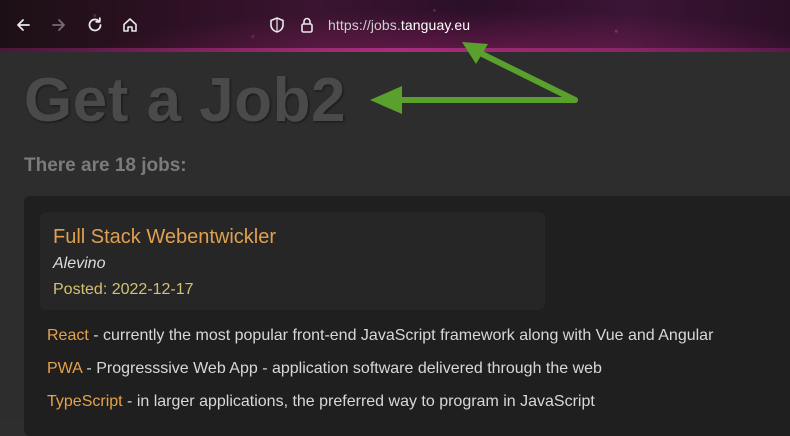  What do you see at coordinates (123, 289) in the screenshot?
I see `job-posted-date: Posted: 2022-12-17` at bounding box center [123, 289].